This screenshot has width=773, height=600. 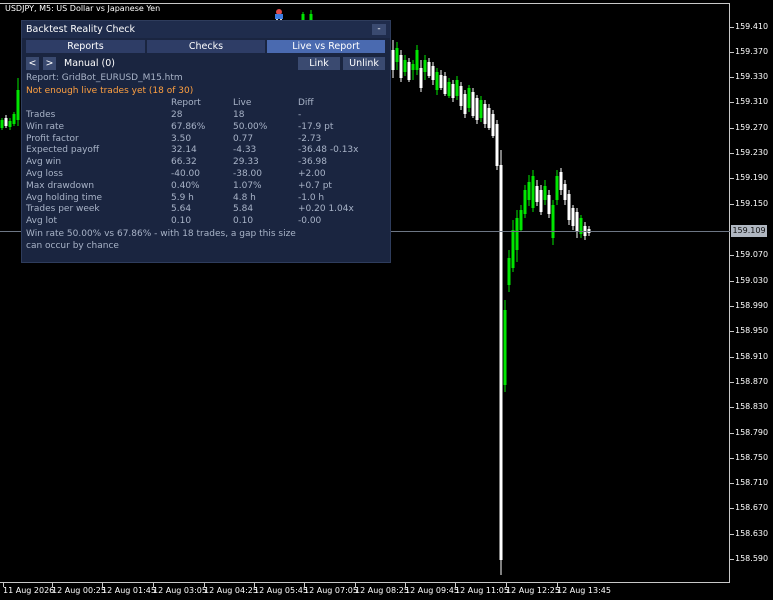 I want to click on diff-value-cell: -0.00, so click(x=310, y=221).